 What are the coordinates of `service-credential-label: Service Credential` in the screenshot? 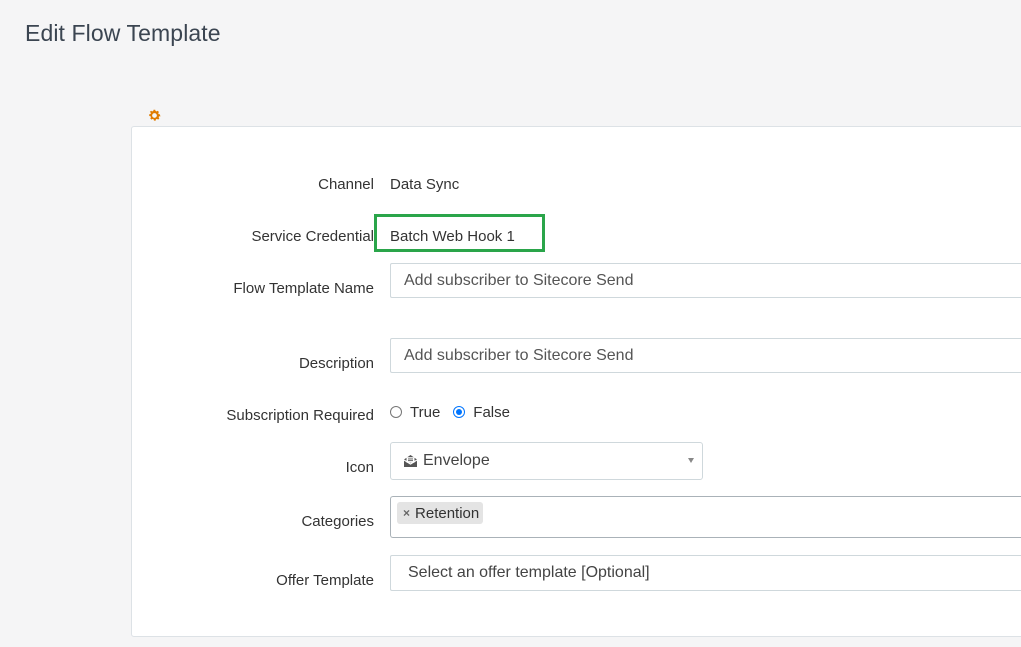 It's located at (312, 236).